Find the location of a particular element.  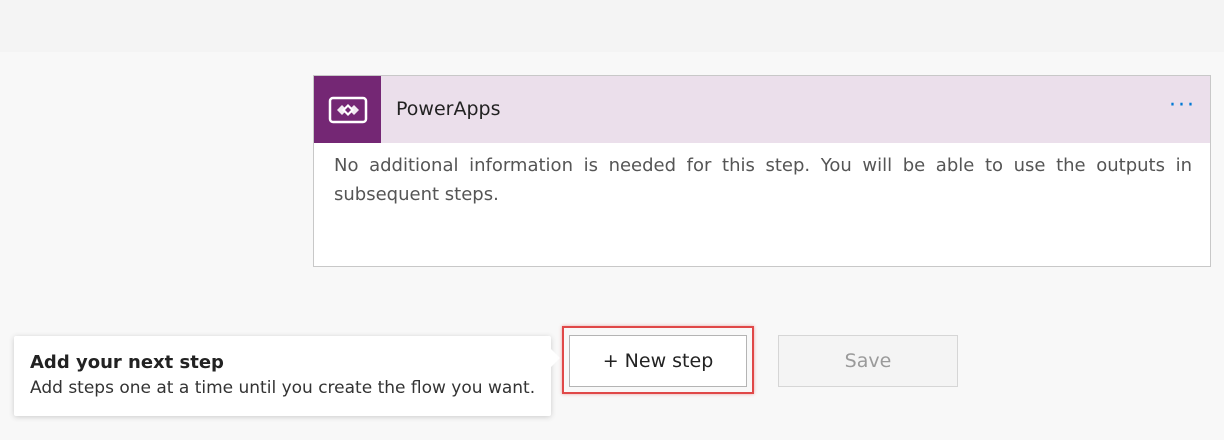

card-title: PowerApps is located at coordinates (448, 109).